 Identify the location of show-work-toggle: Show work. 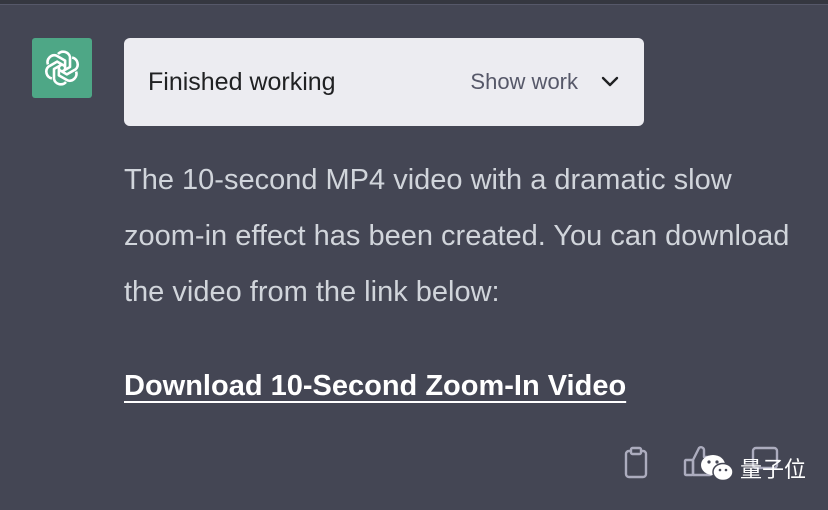
(545, 82).